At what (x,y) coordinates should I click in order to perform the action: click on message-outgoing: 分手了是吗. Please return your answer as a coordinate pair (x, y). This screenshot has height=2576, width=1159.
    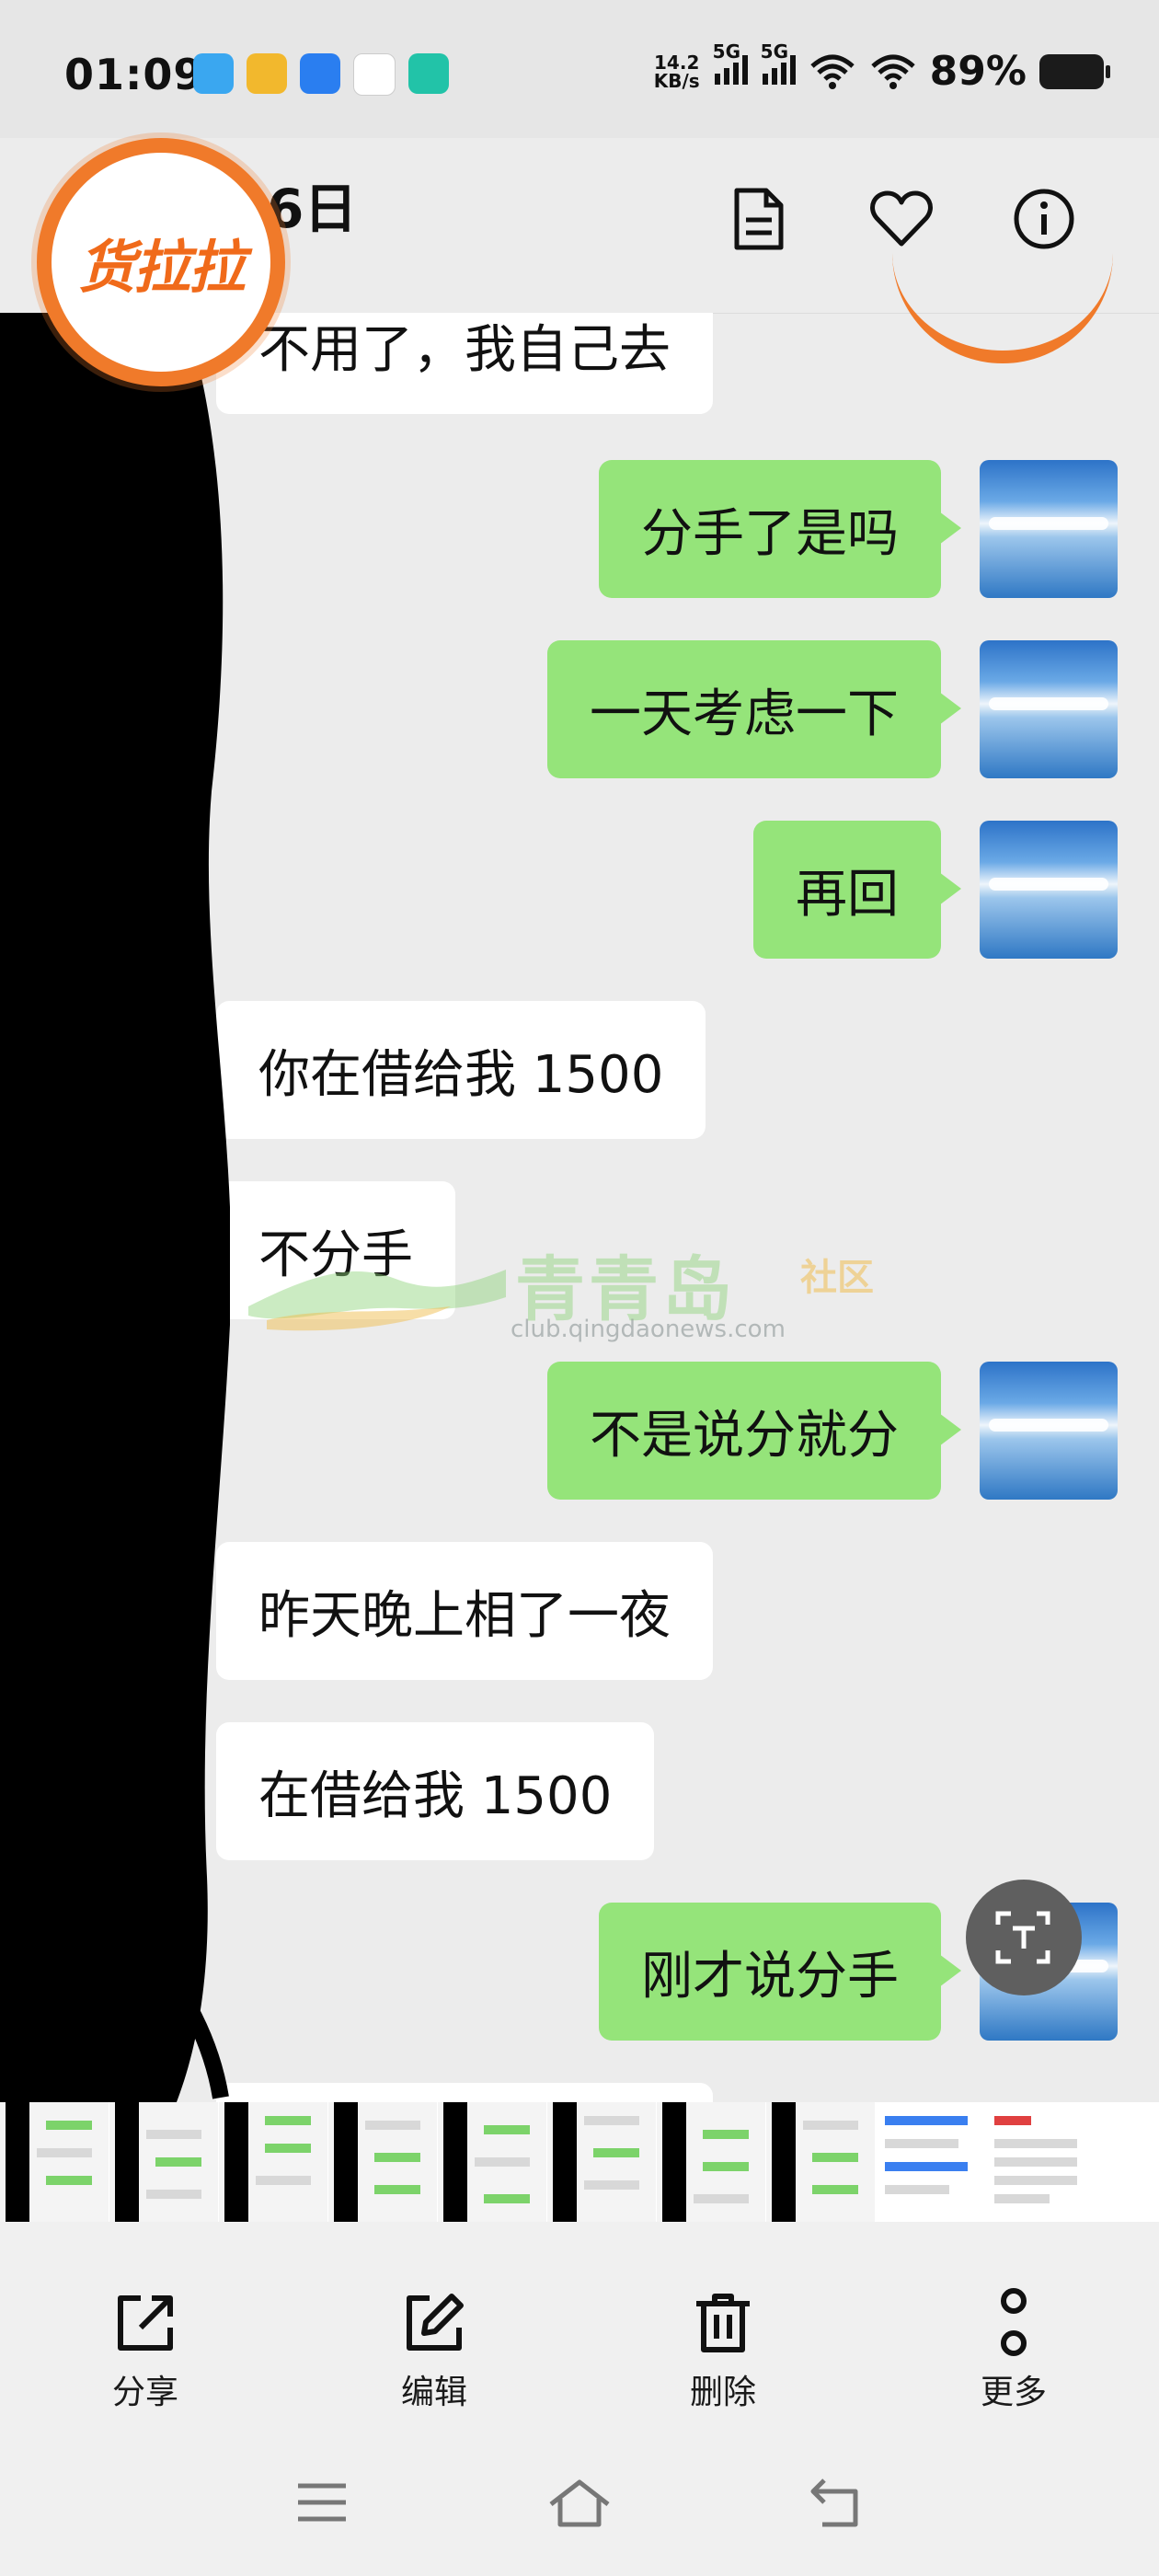
    Looking at the image, I should click on (780, 529).